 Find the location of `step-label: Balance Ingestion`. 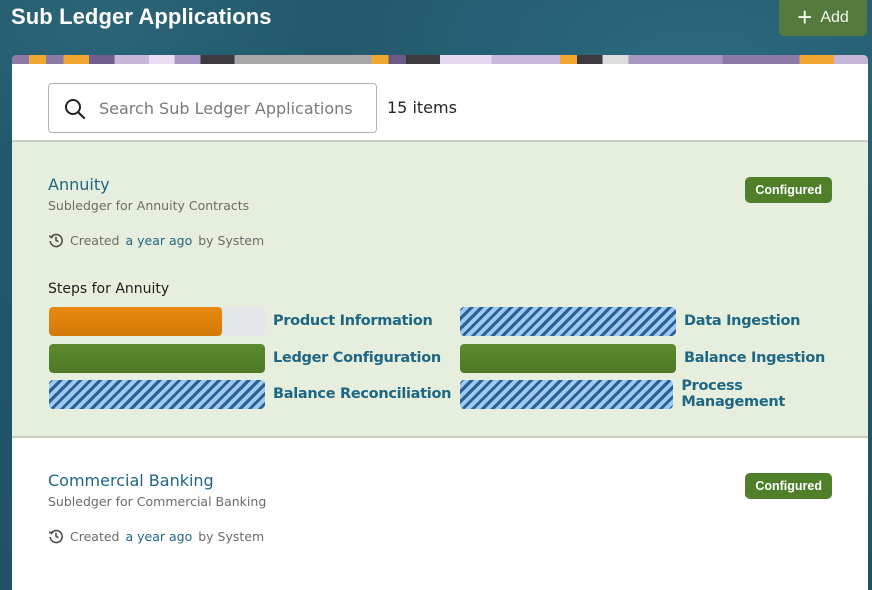

step-label: Balance Ingestion is located at coordinates (754, 358).